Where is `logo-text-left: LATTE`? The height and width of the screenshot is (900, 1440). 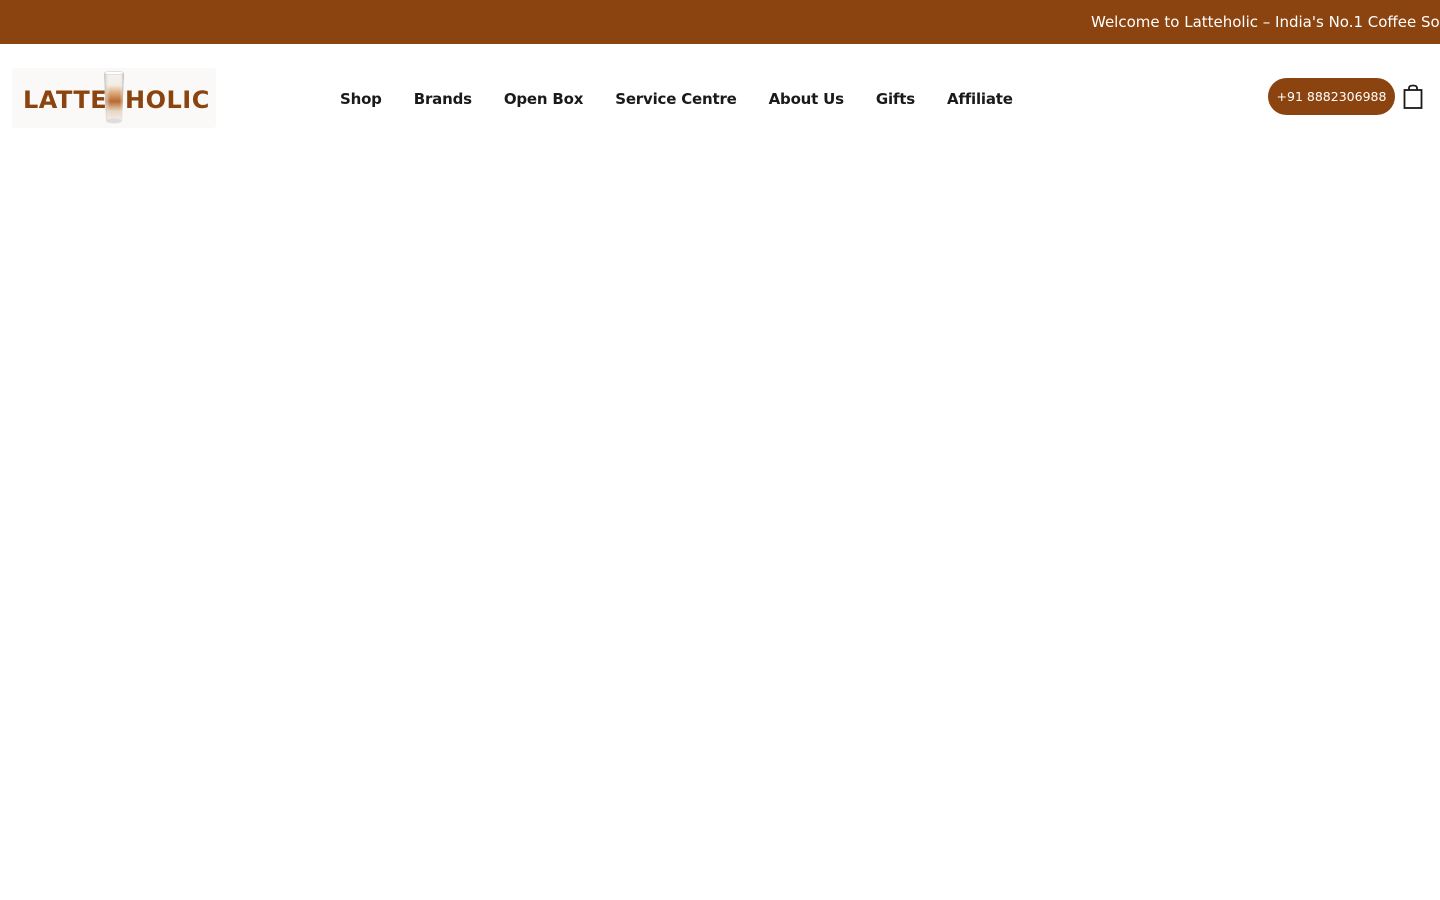 logo-text-left: LATTE is located at coordinates (65, 100).